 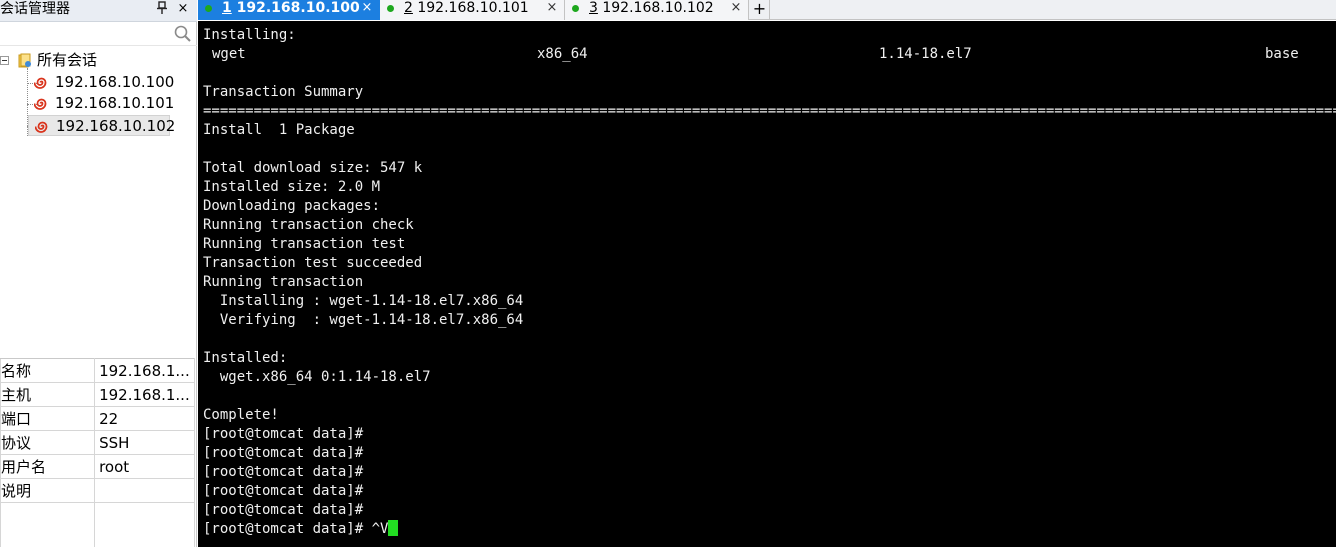 I want to click on tab-label: 1 192.168.10.100, so click(x=291, y=8).